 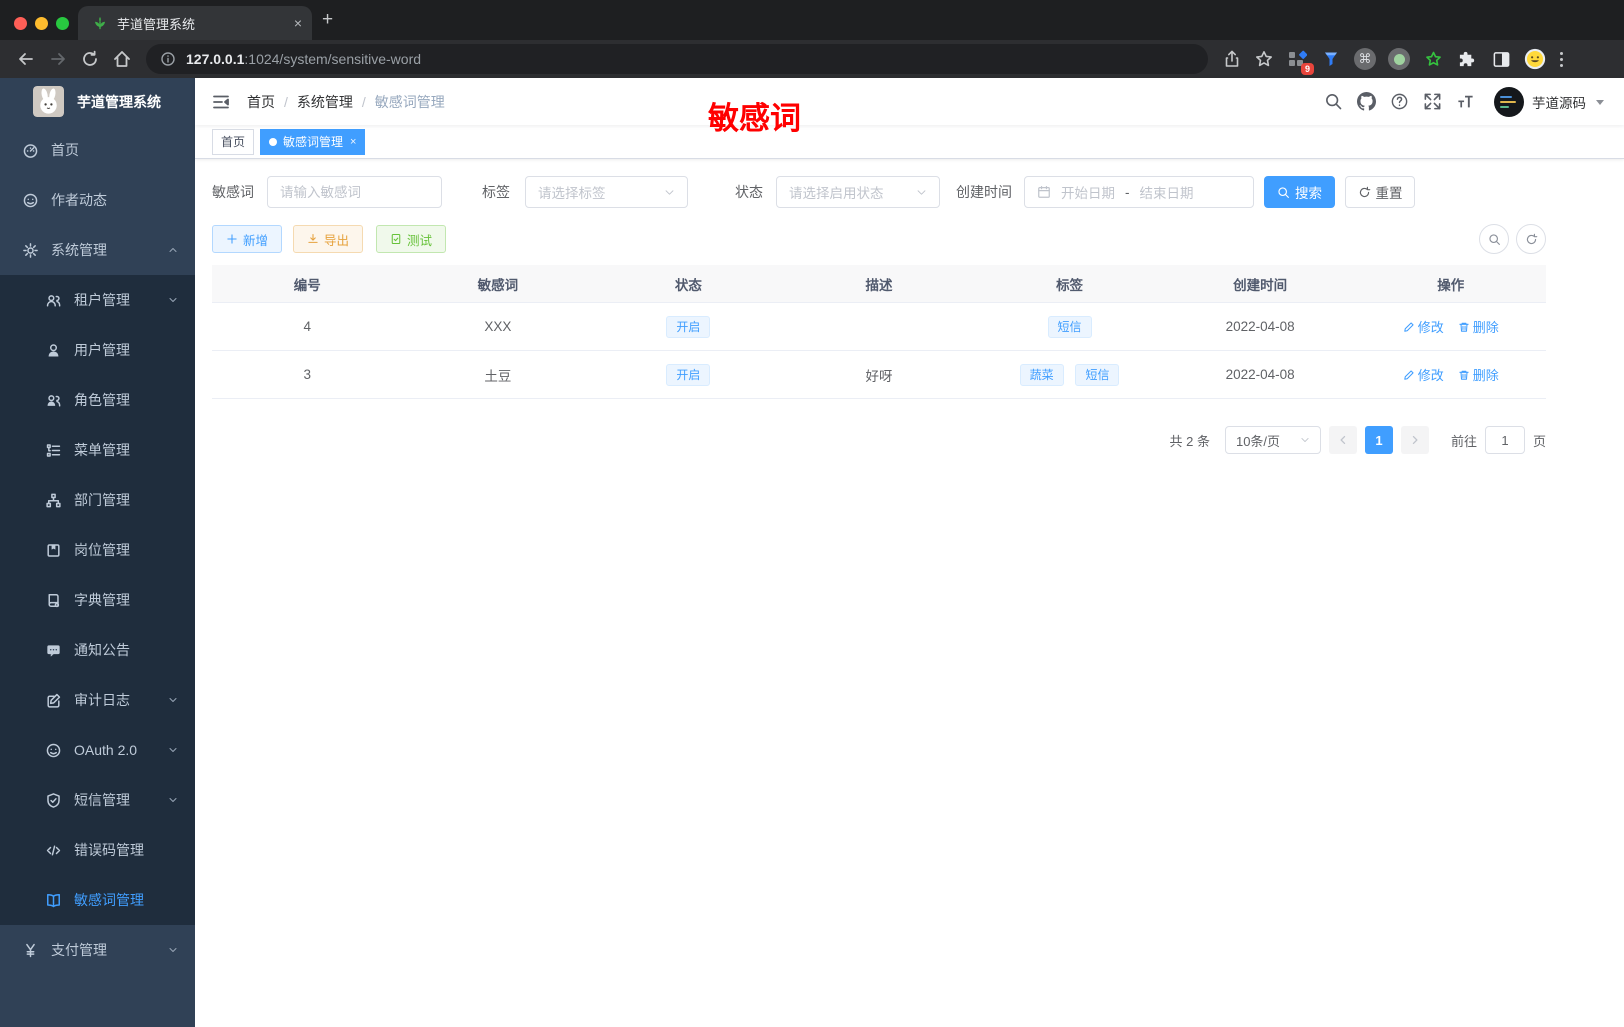 What do you see at coordinates (1333, 101) in the screenshot?
I see `header-search-icon` at bounding box center [1333, 101].